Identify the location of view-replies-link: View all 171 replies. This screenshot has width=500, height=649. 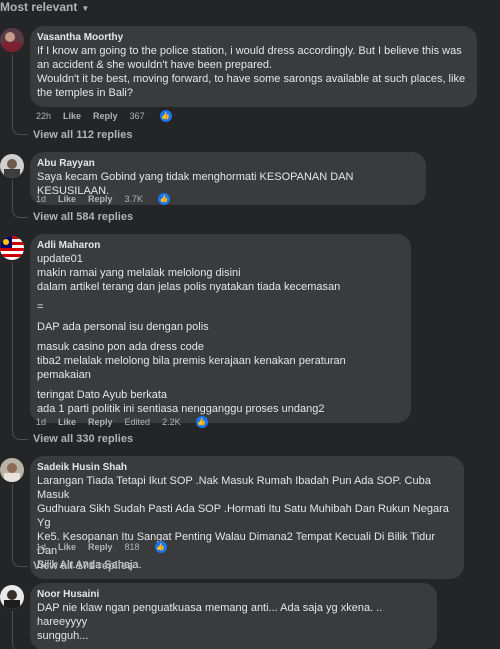
(83, 566).